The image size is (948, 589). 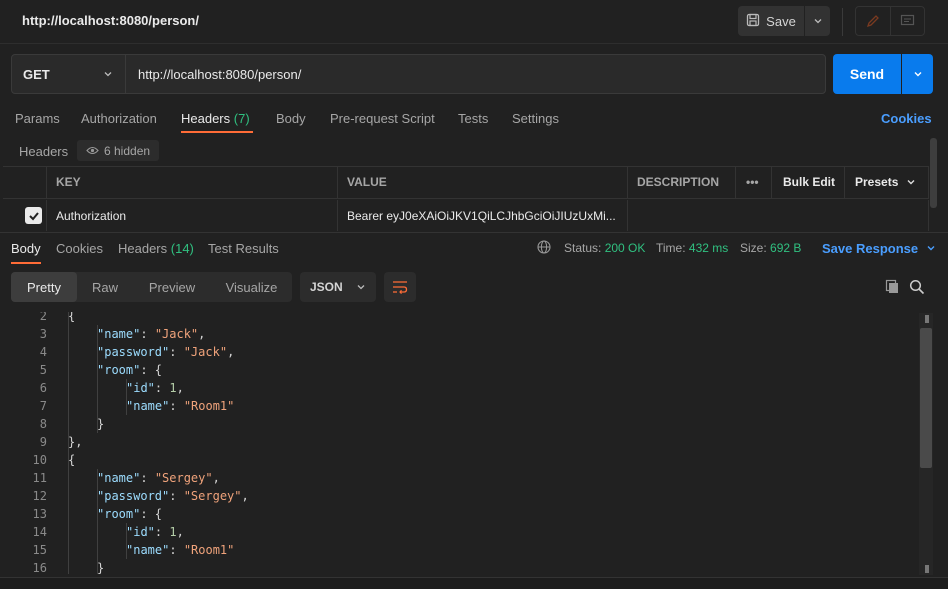 I want to click on globe-icon, so click(x=544, y=248).